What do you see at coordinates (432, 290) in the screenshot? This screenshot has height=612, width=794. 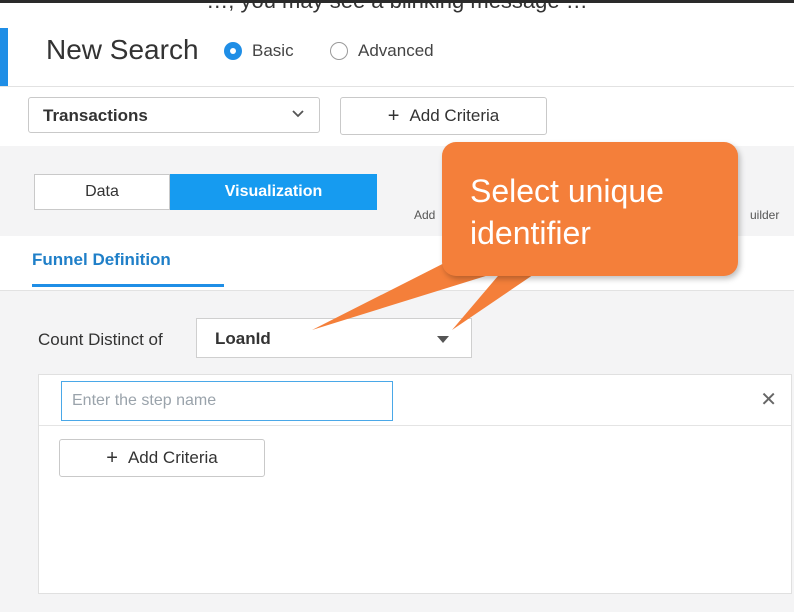 I see `callout-pointer` at bounding box center [432, 290].